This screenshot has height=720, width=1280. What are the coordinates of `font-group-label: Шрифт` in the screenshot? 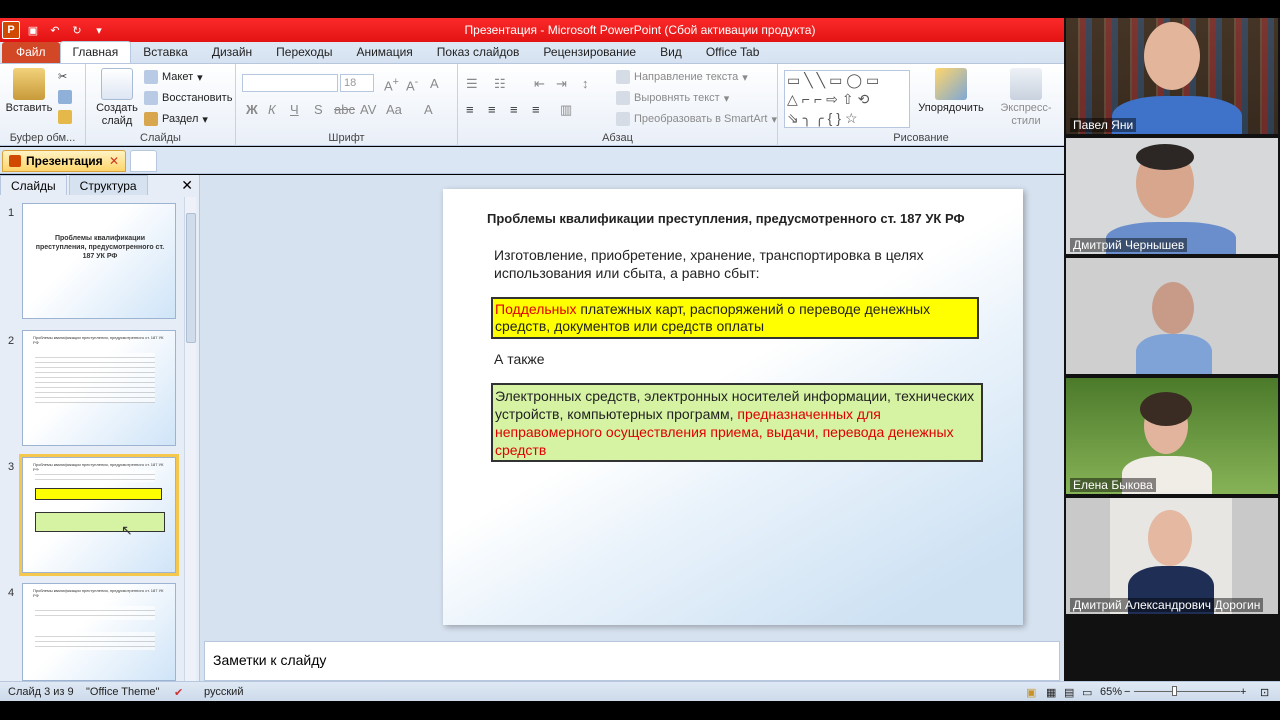 It's located at (346, 138).